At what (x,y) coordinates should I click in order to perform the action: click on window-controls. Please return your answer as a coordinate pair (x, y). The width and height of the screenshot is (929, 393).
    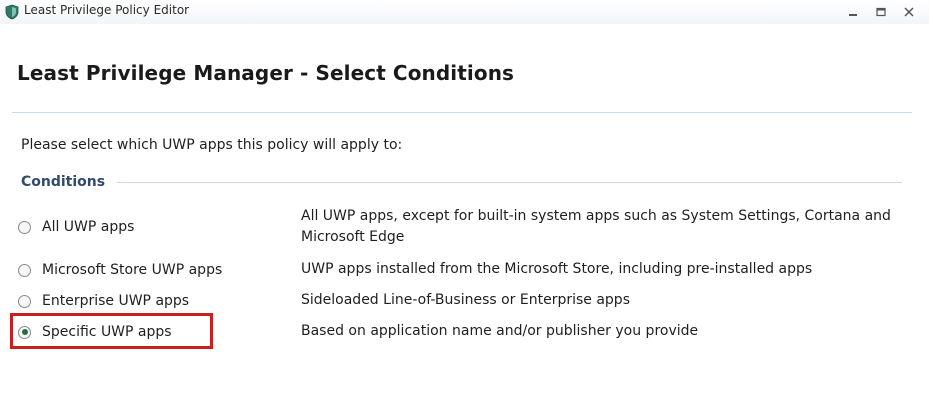
    Looking at the image, I should click on (881, 12).